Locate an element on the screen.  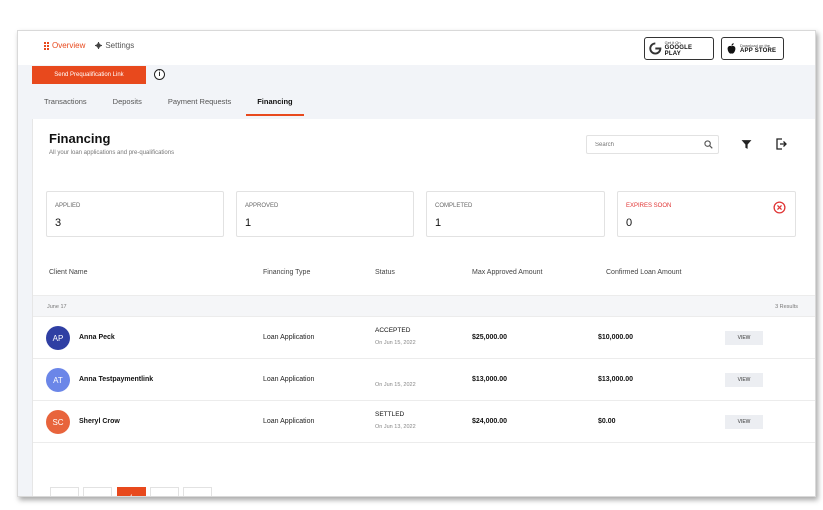
top-nav: Overview Settings is located at coordinates (89, 45).